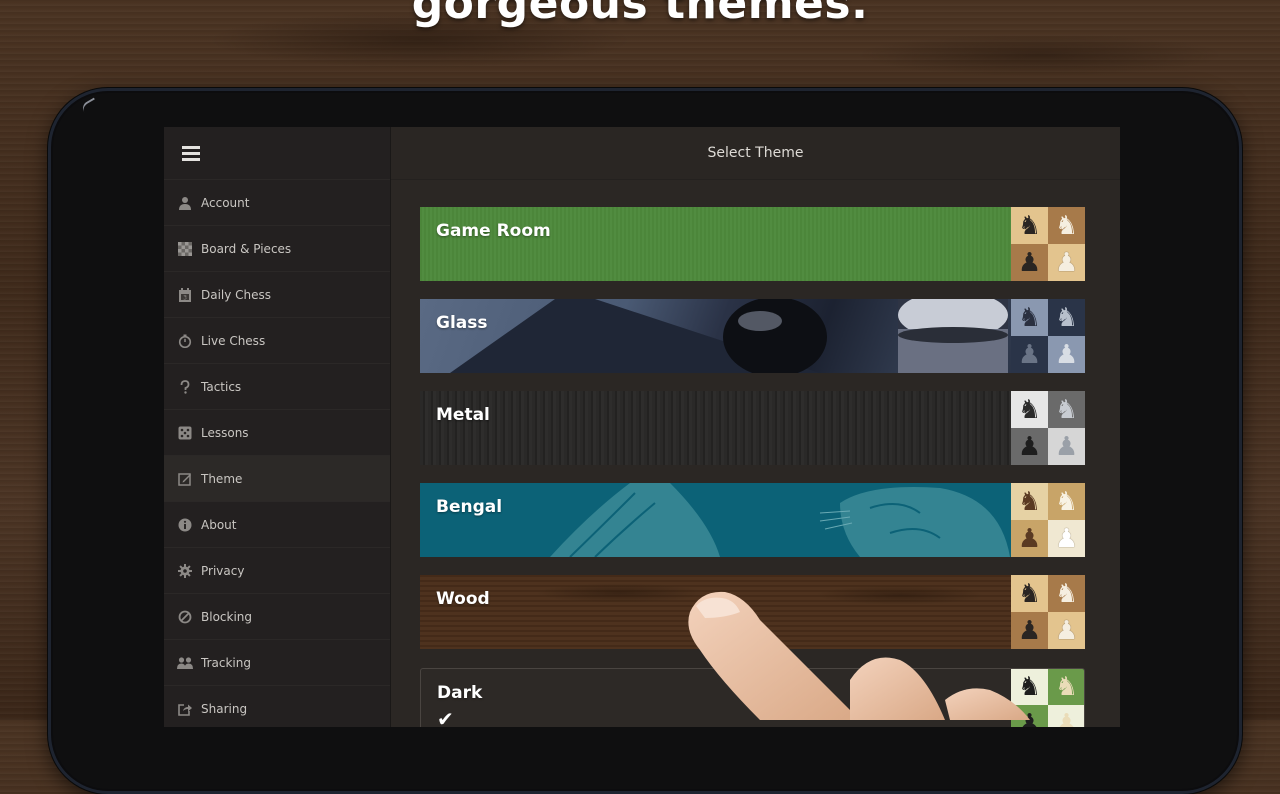 The image size is (1280, 794). Describe the element at coordinates (185, 709) in the screenshot. I see `share-icon` at that location.